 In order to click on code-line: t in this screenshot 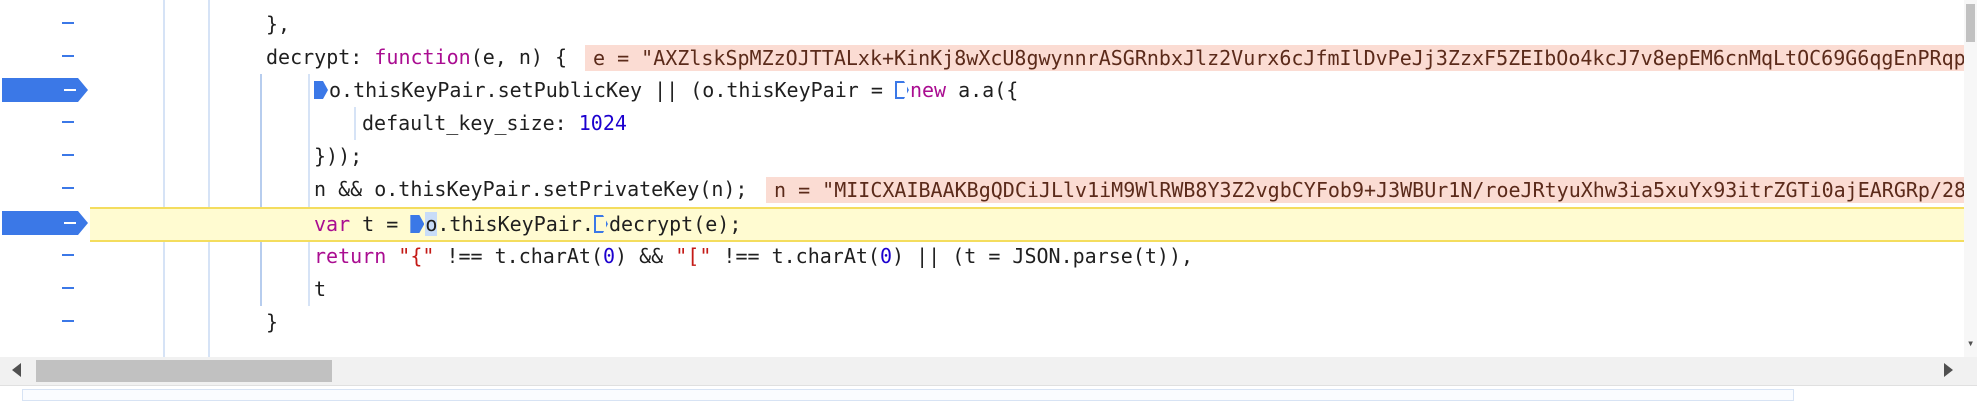, I will do `click(1033, 289)`.